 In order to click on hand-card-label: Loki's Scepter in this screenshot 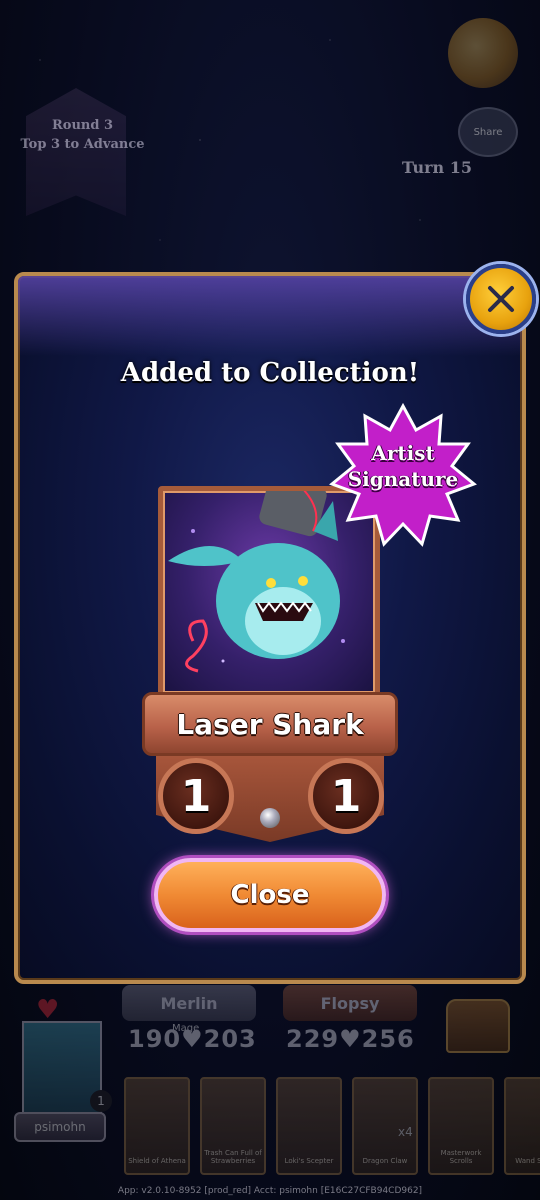, I will do `click(309, 1161)`.